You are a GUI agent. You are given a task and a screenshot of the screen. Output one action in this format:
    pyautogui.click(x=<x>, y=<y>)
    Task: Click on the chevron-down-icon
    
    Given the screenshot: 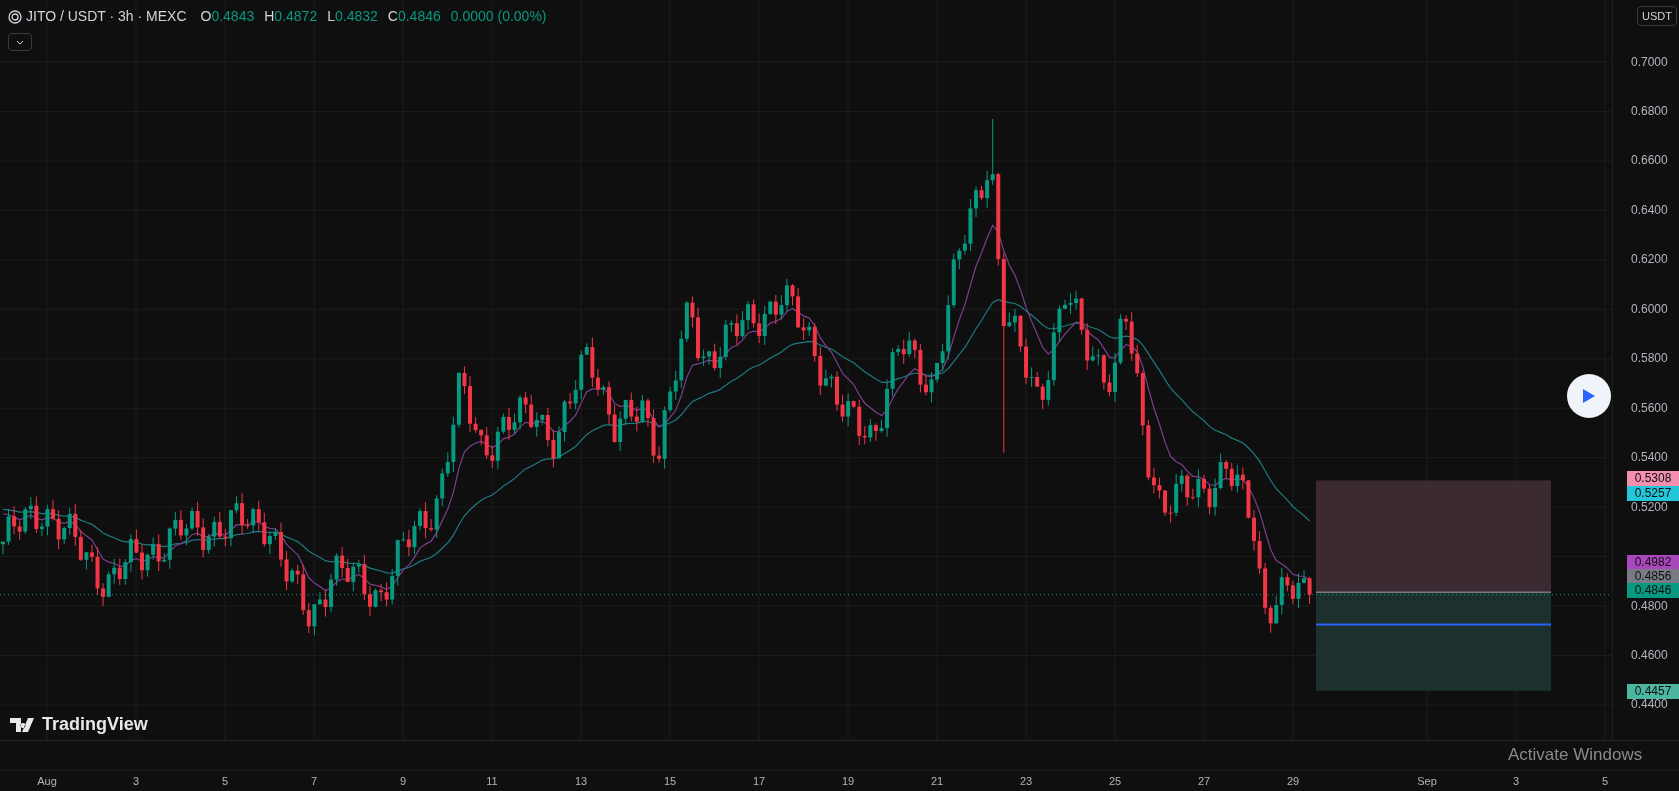 What is the action you would take?
    pyautogui.click(x=20, y=42)
    